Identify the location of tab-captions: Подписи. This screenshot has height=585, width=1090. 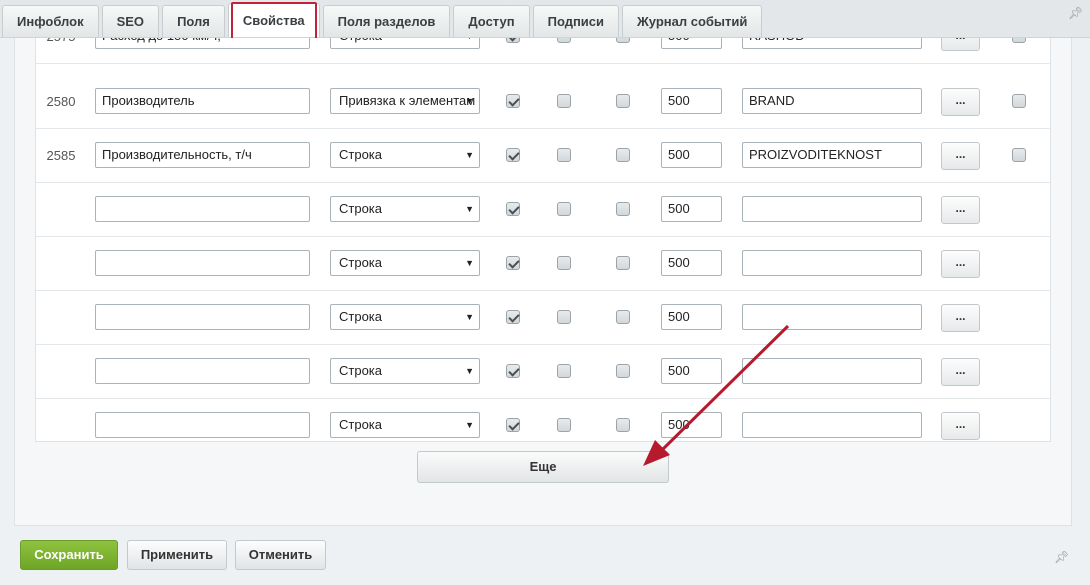
(576, 21).